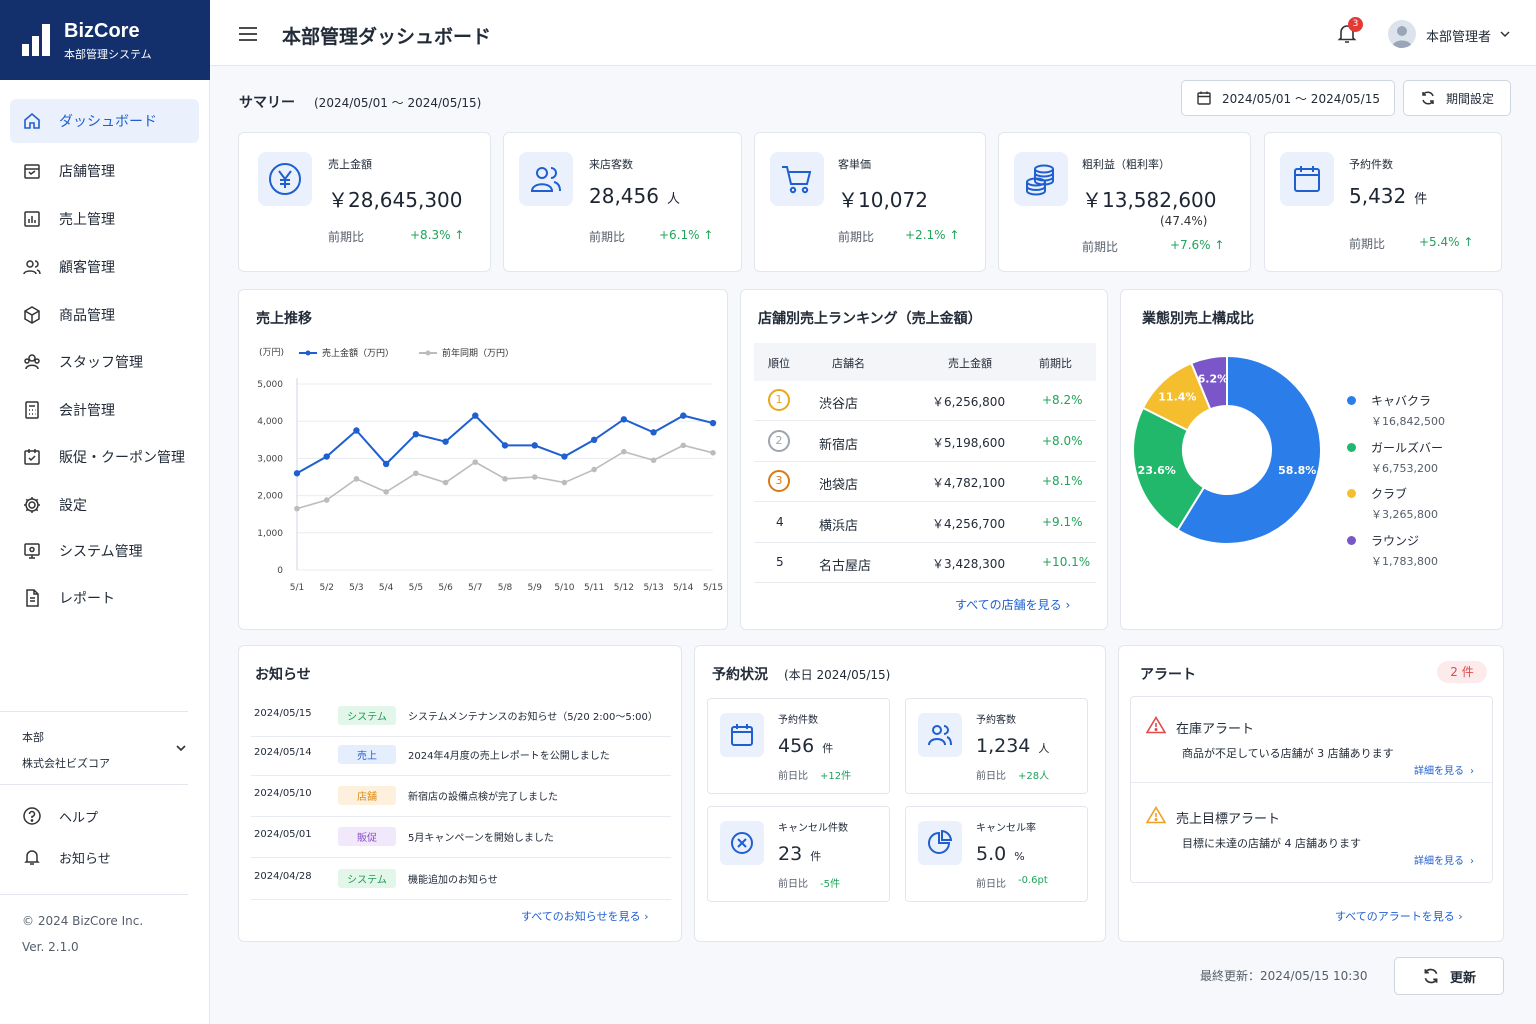 The image size is (1536, 1024). I want to click on y-tick-label: 4,000, so click(270, 422).